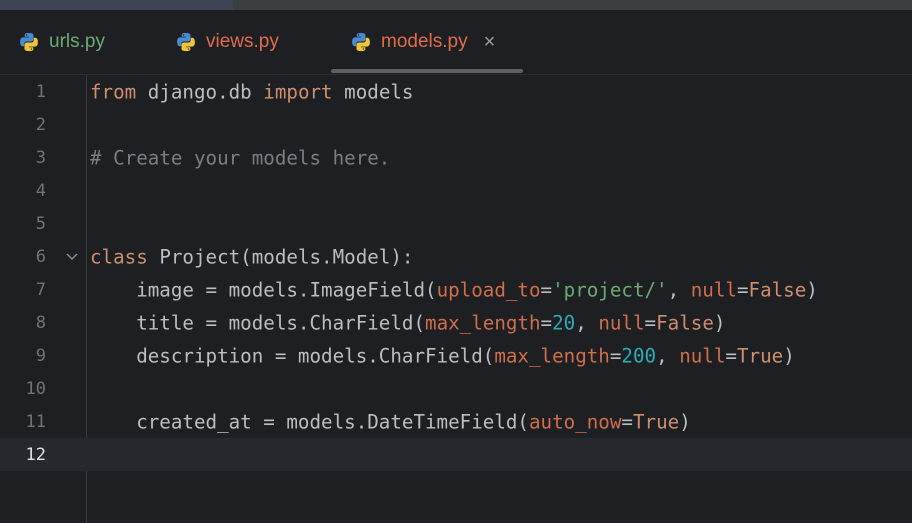  I want to click on tab-label: views.py, so click(242, 41).